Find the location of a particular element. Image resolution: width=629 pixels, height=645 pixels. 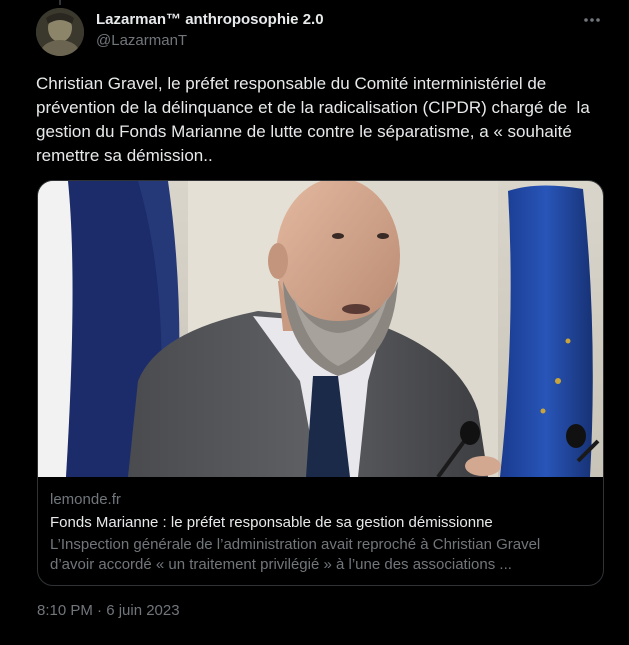

thread-line is located at coordinates (60, 2).